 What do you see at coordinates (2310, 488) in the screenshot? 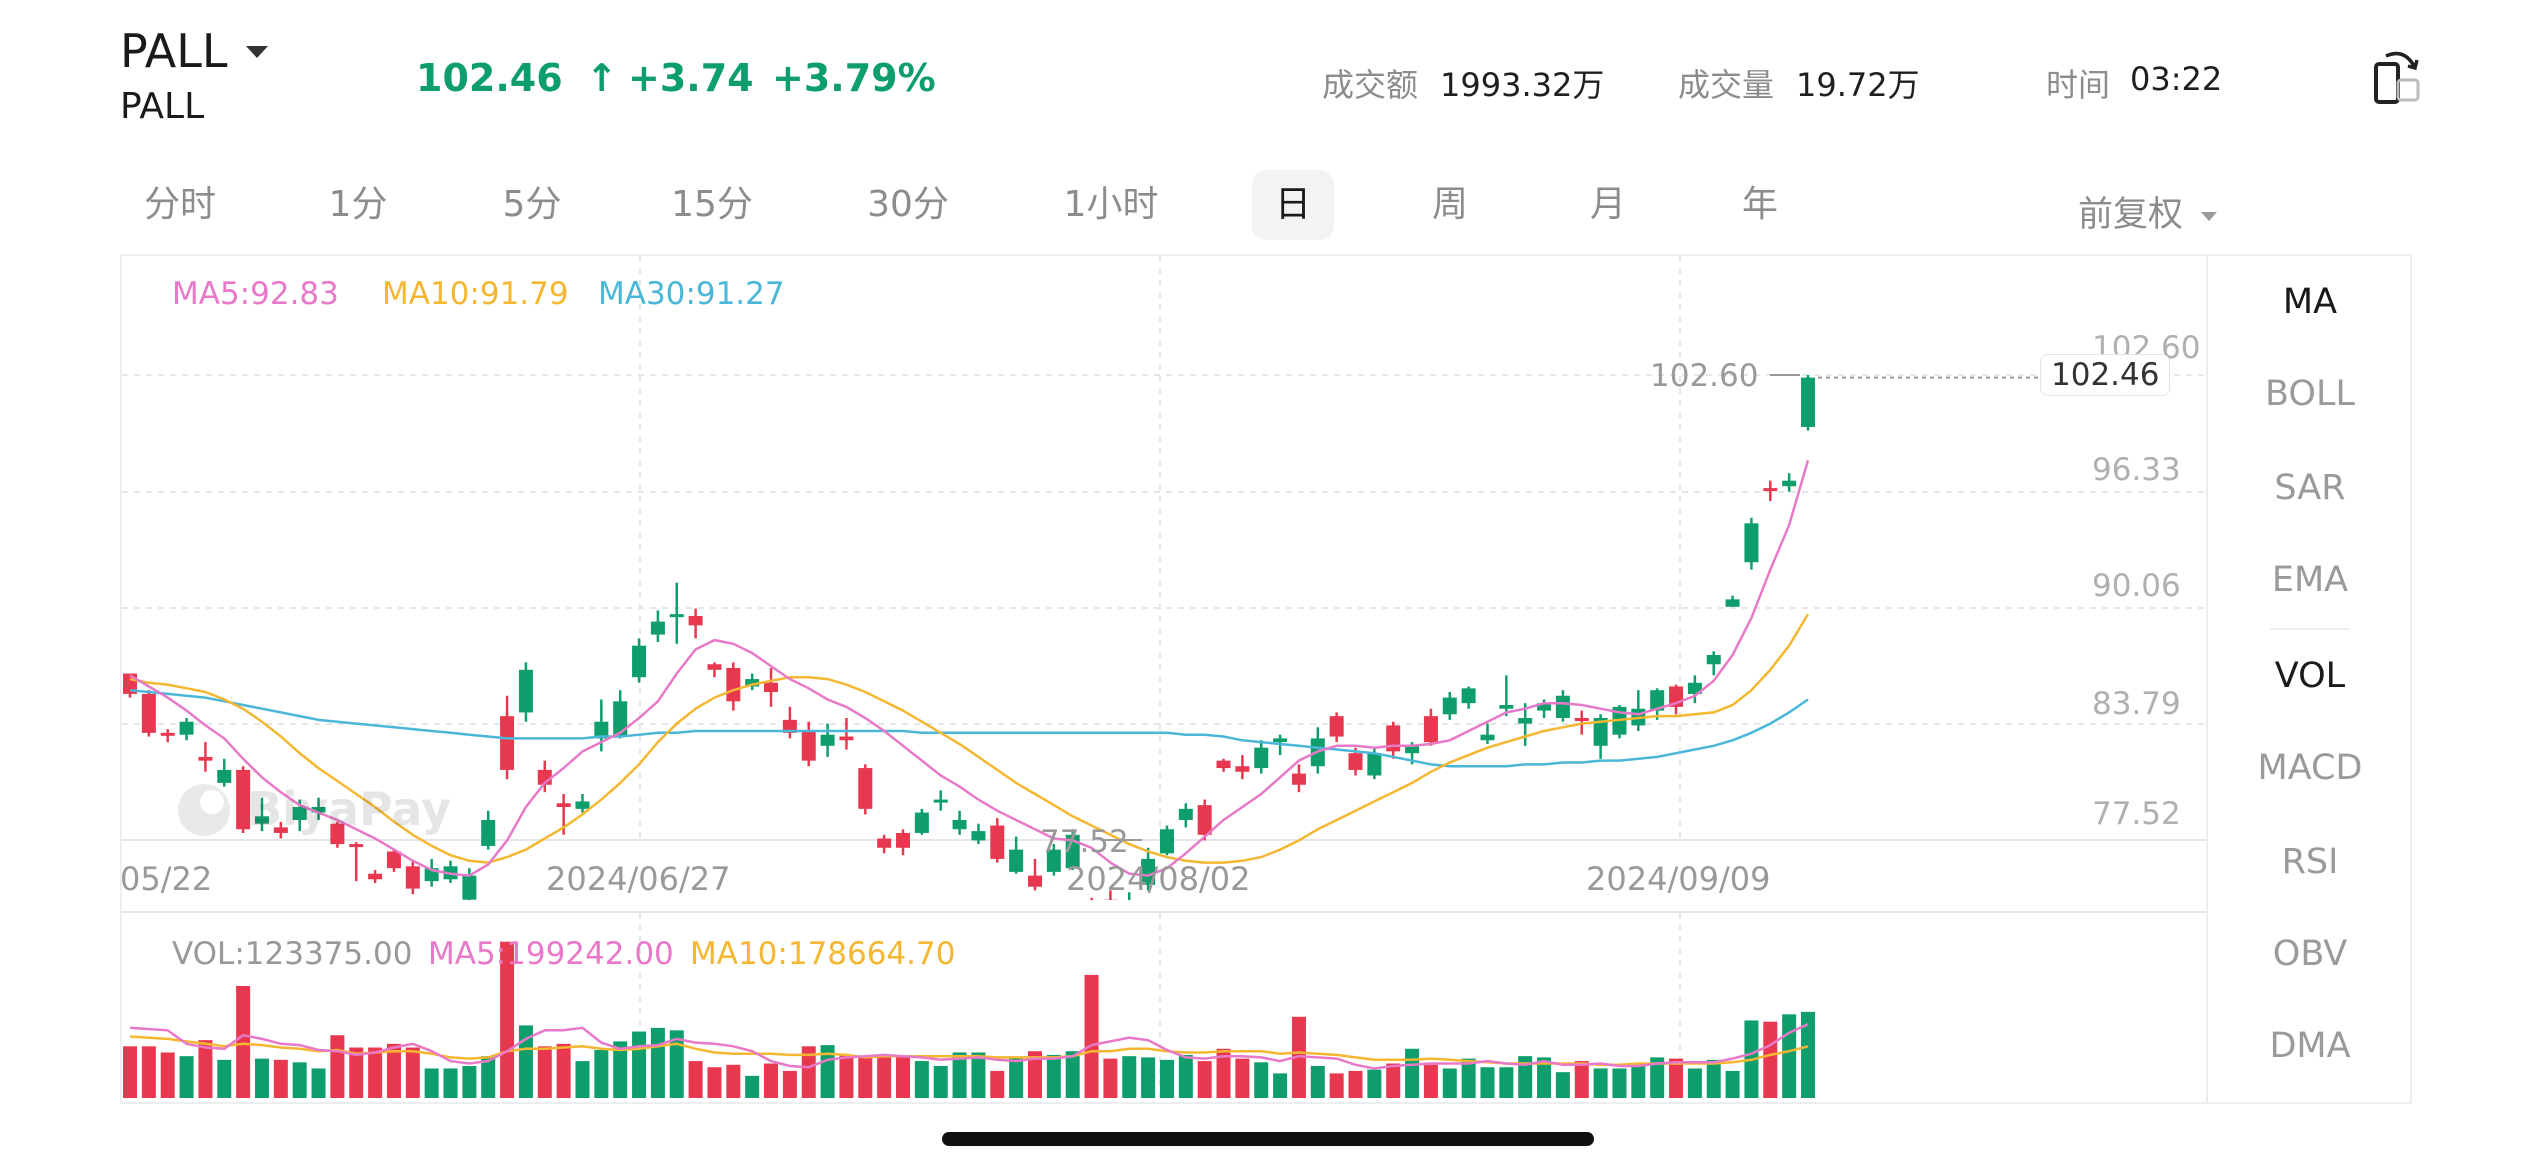
I see `indicator-sar: SAR` at bounding box center [2310, 488].